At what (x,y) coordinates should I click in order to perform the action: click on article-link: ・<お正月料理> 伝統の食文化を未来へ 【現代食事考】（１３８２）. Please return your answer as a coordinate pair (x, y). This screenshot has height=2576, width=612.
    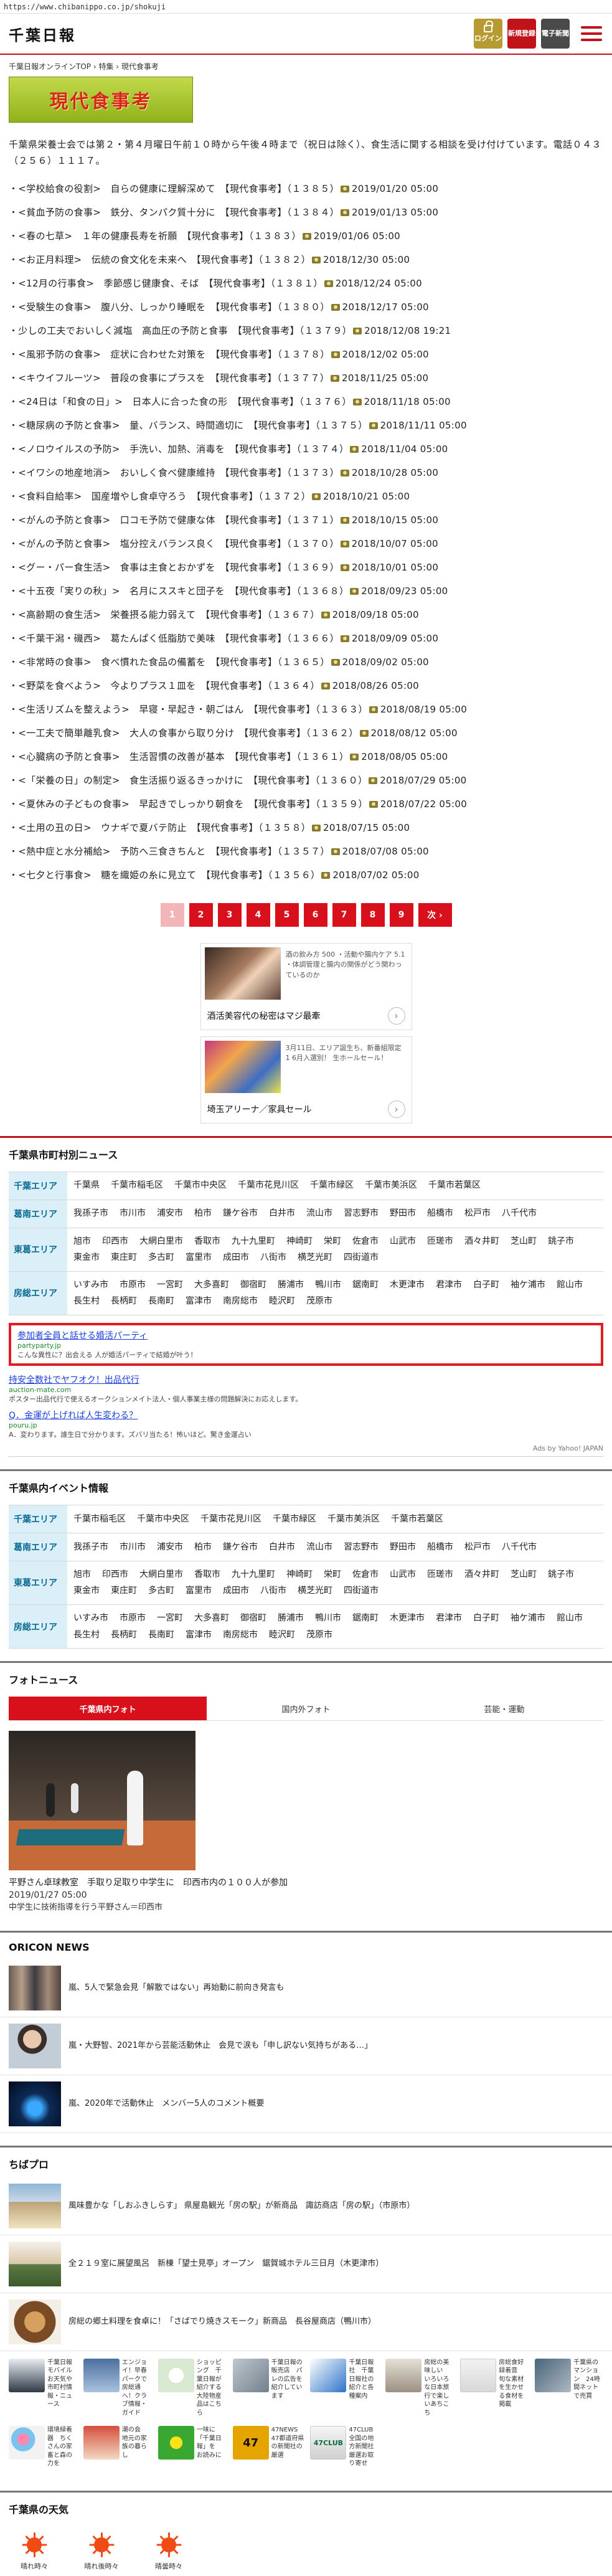
    Looking at the image, I should click on (160, 259).